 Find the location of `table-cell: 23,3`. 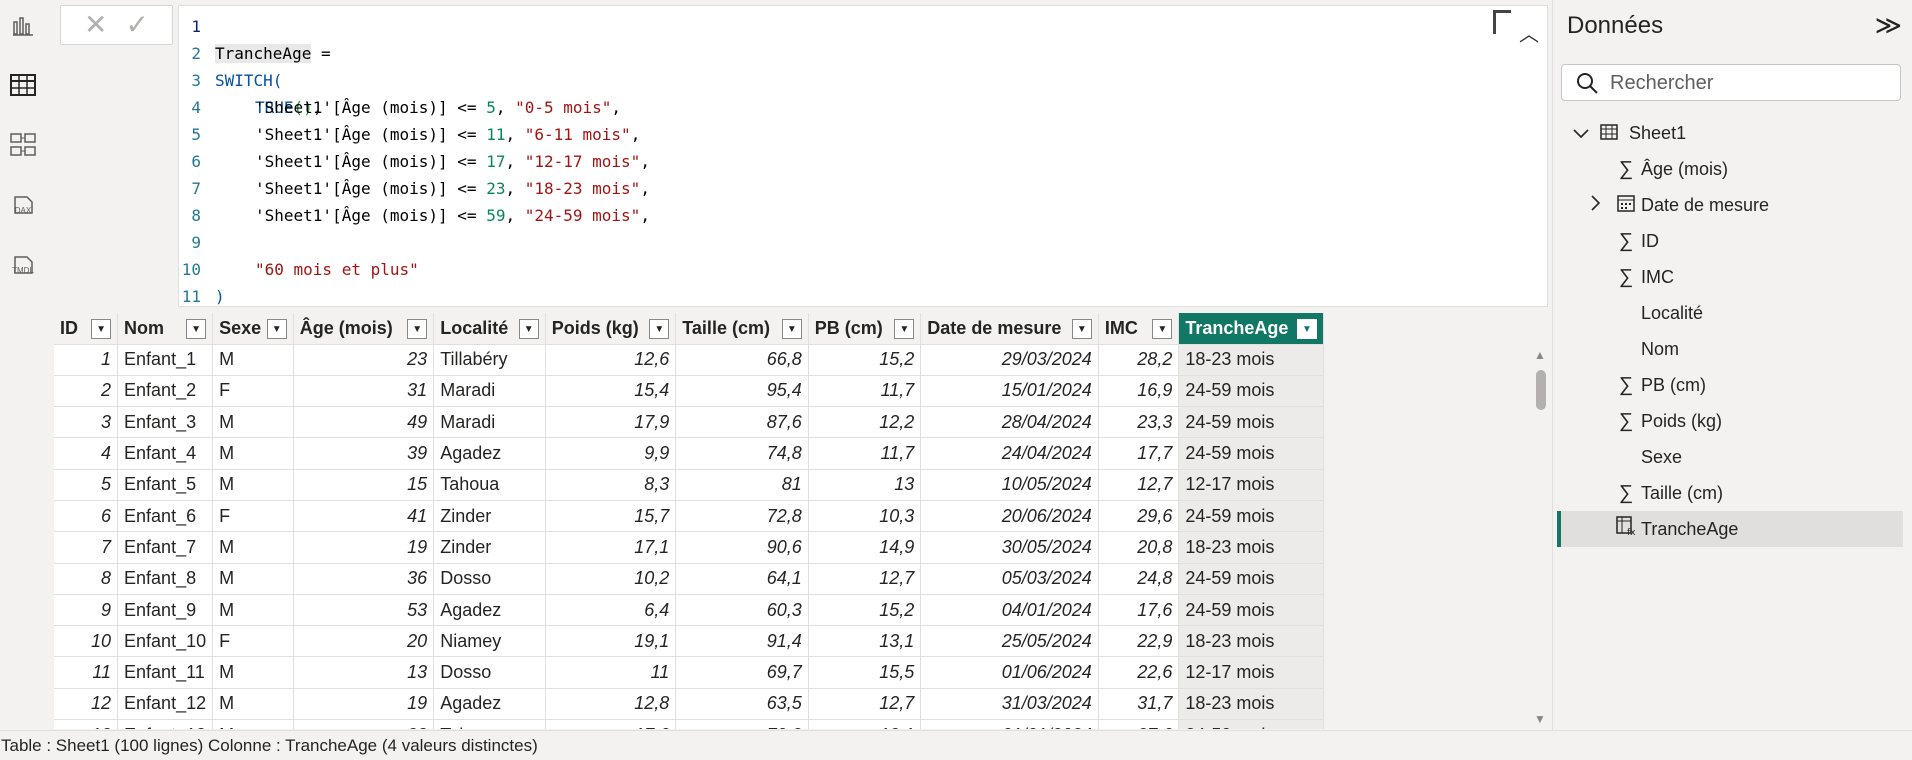

table-cell: 23,3 is located at coordinates (1138, 422).